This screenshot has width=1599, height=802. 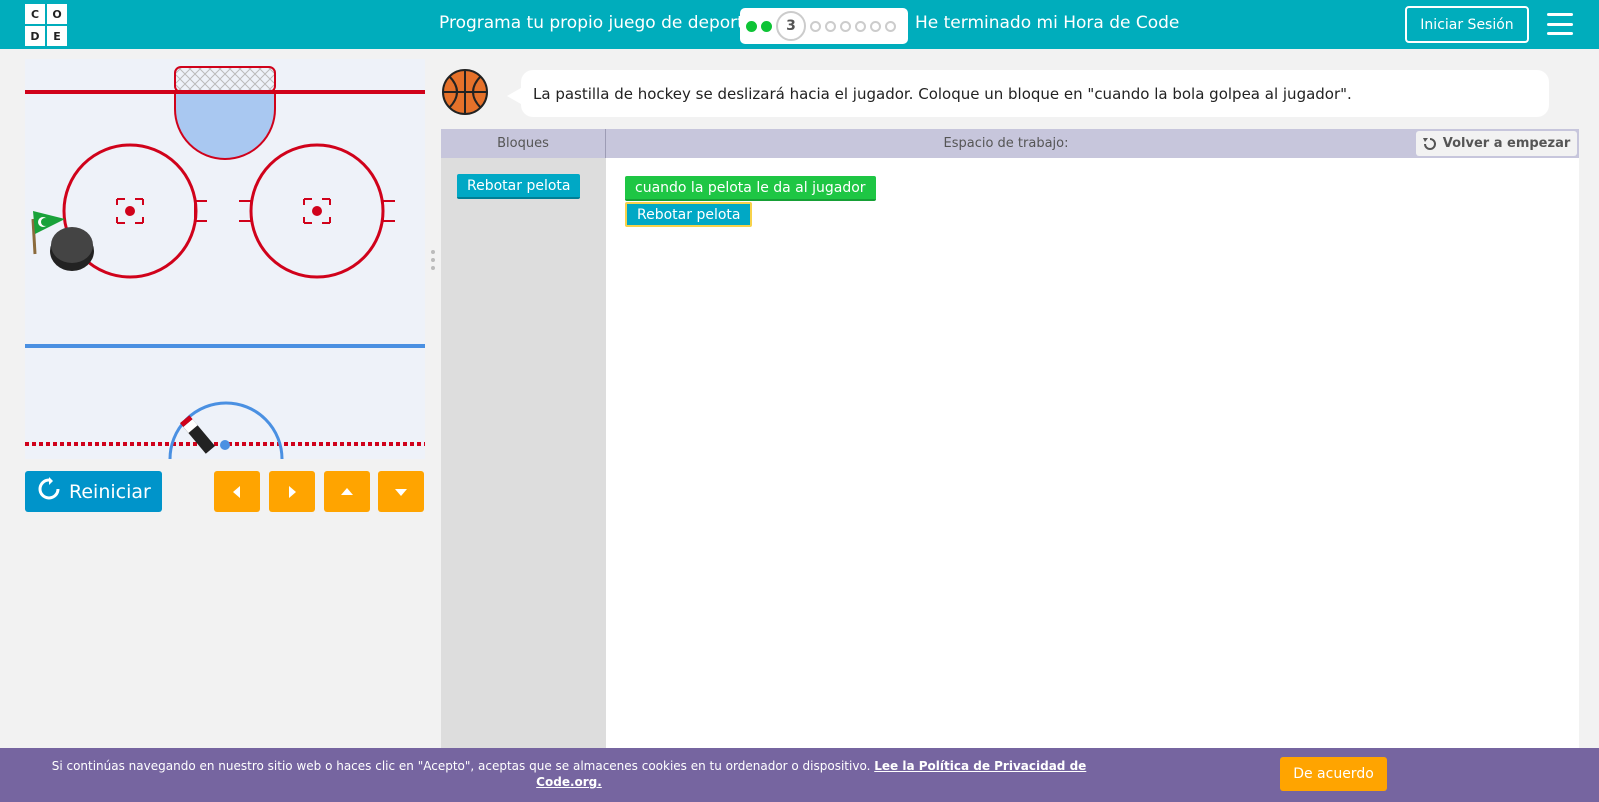 I want to click on up-arrow-icon, so click(x=347, y=491).